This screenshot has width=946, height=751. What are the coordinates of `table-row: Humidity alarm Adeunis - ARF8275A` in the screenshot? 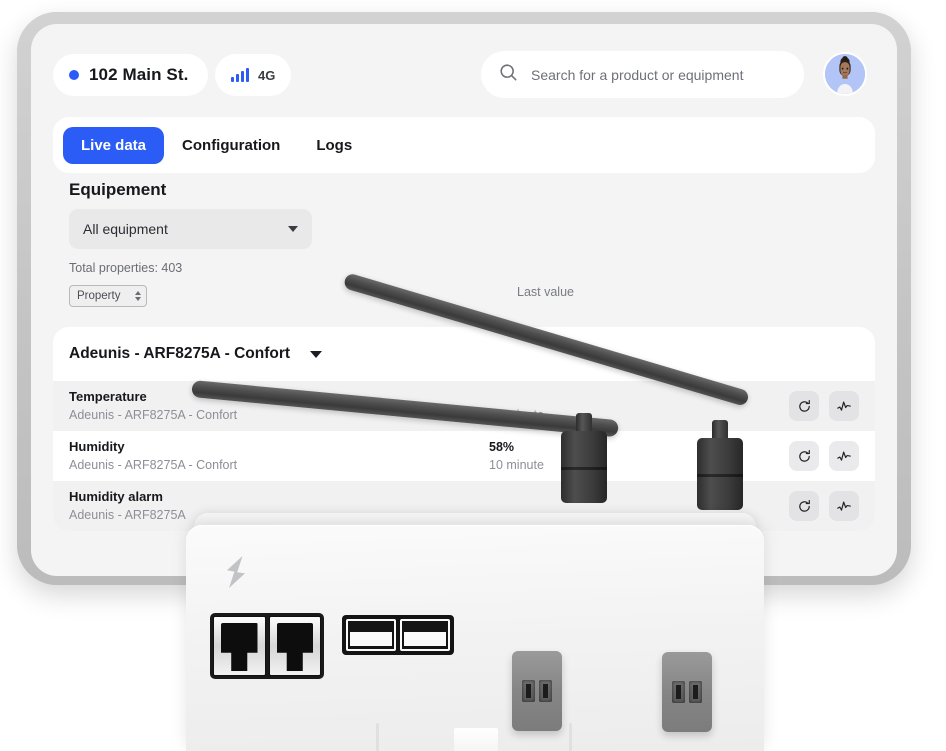 It's located at (464, 506).